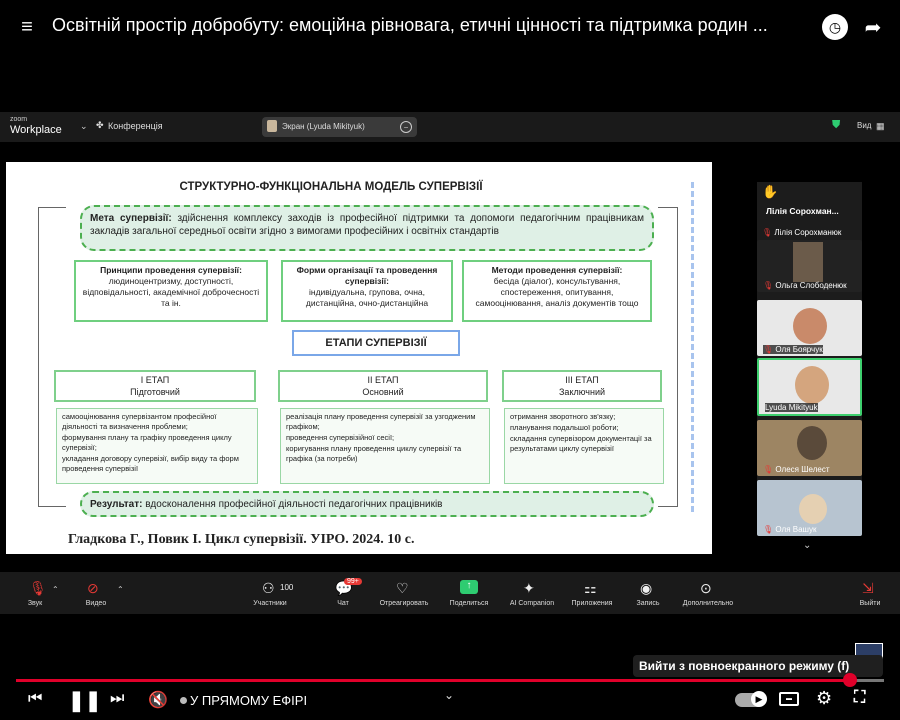  I want to click on stages-box: ЕТАПИ СУПЕРВІЗІЇ, so click(376, 343).